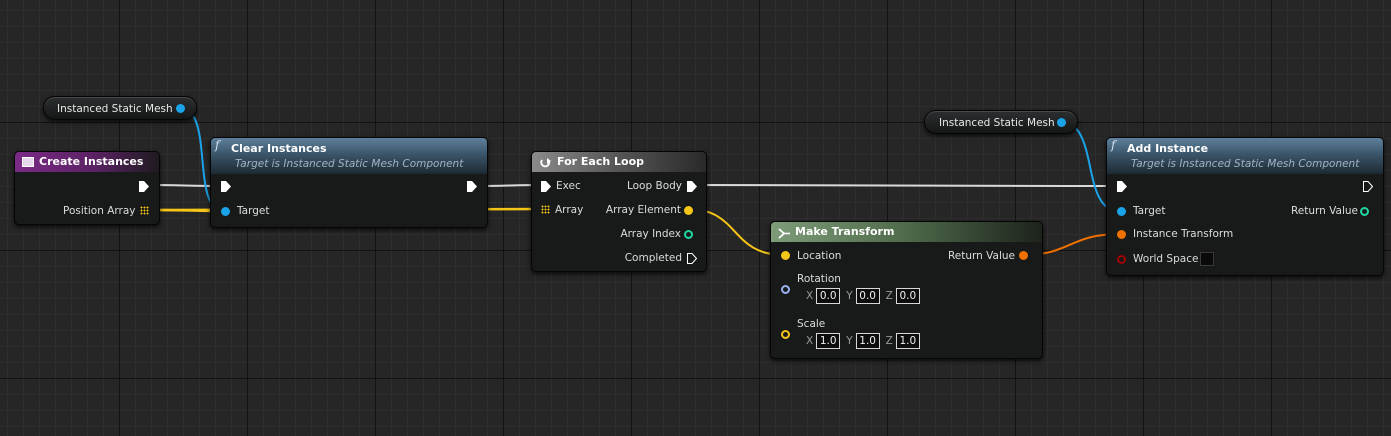 Image resolution: width=1391 pixels, height=436 pixels. Describe the element at coordinates (99, 211) in the screenshot. I see `pin-label-position-array: Position Array` at that location.